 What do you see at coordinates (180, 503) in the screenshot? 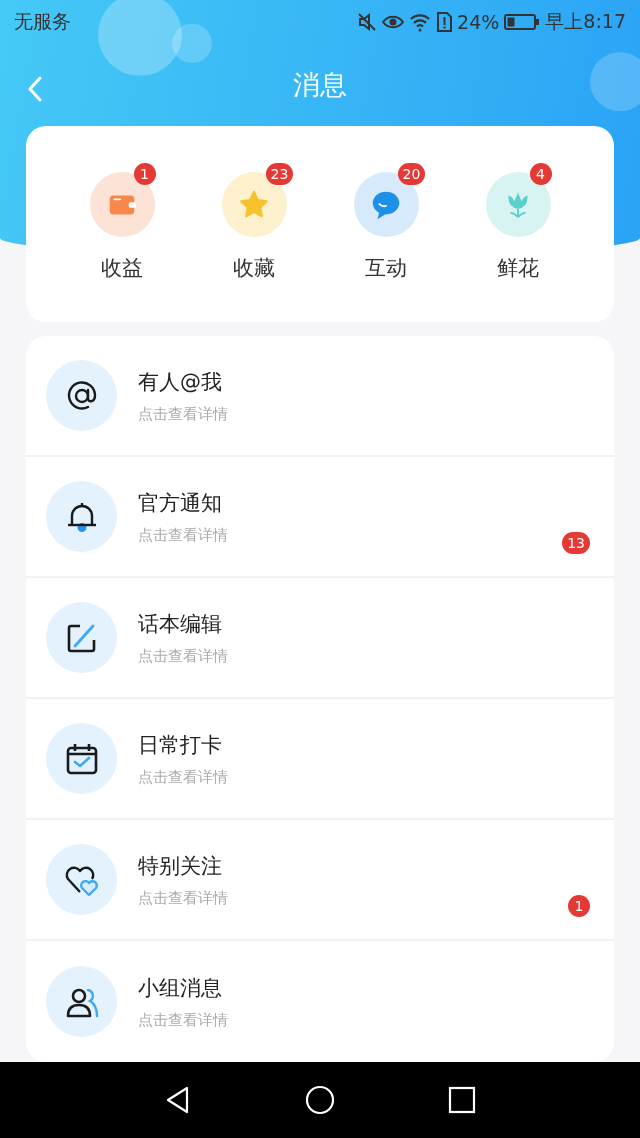
I see `message-title: 官方通知` at bounding box center [180, 503].